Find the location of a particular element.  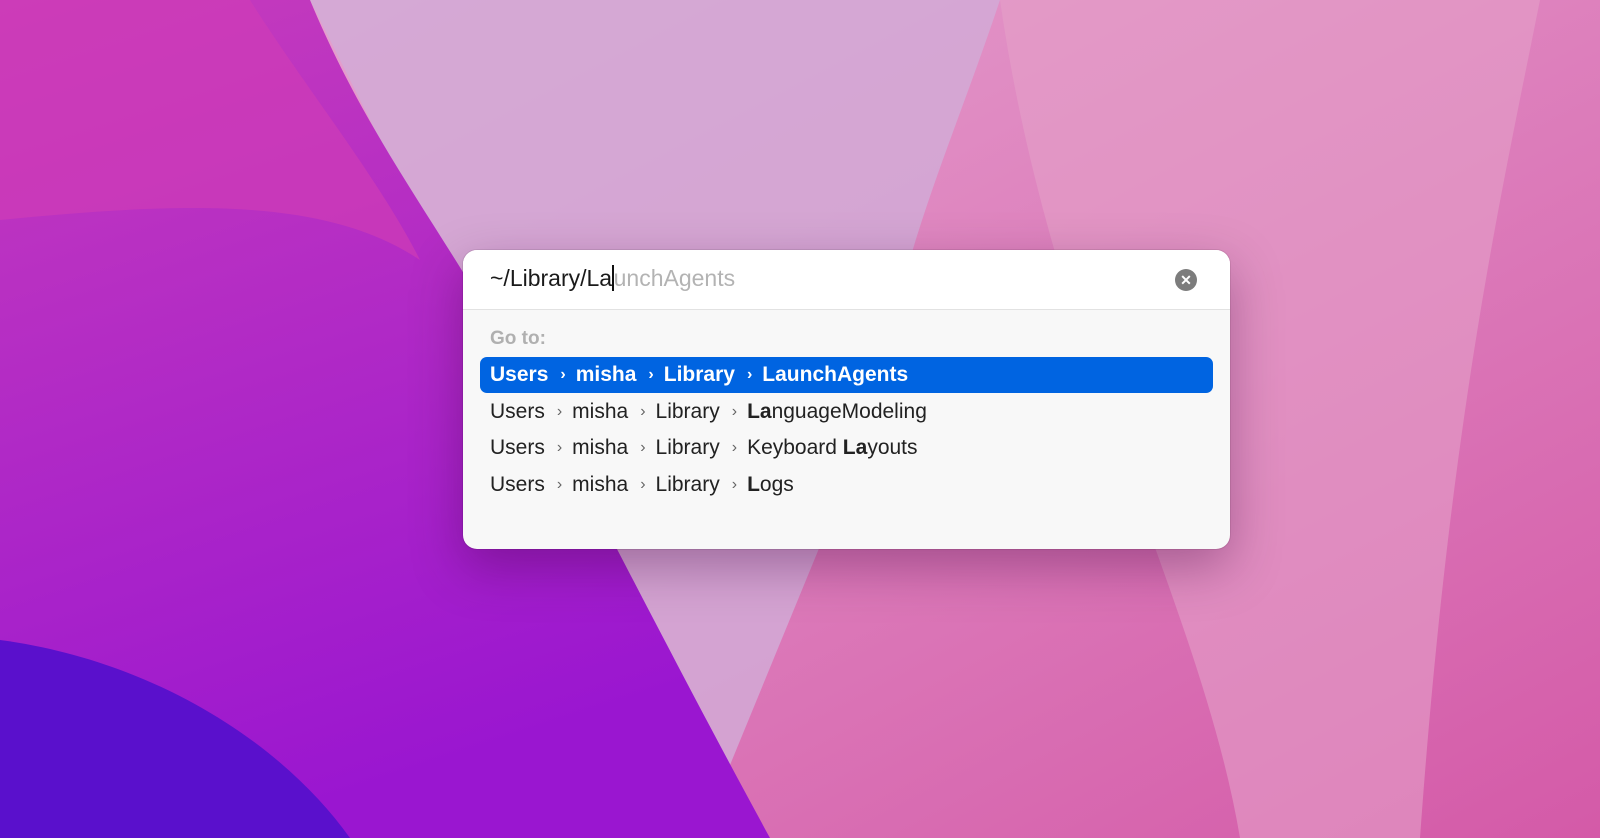

result-row: Users › misha › Library › LanguageModeling is located at coordinates (846, 412).